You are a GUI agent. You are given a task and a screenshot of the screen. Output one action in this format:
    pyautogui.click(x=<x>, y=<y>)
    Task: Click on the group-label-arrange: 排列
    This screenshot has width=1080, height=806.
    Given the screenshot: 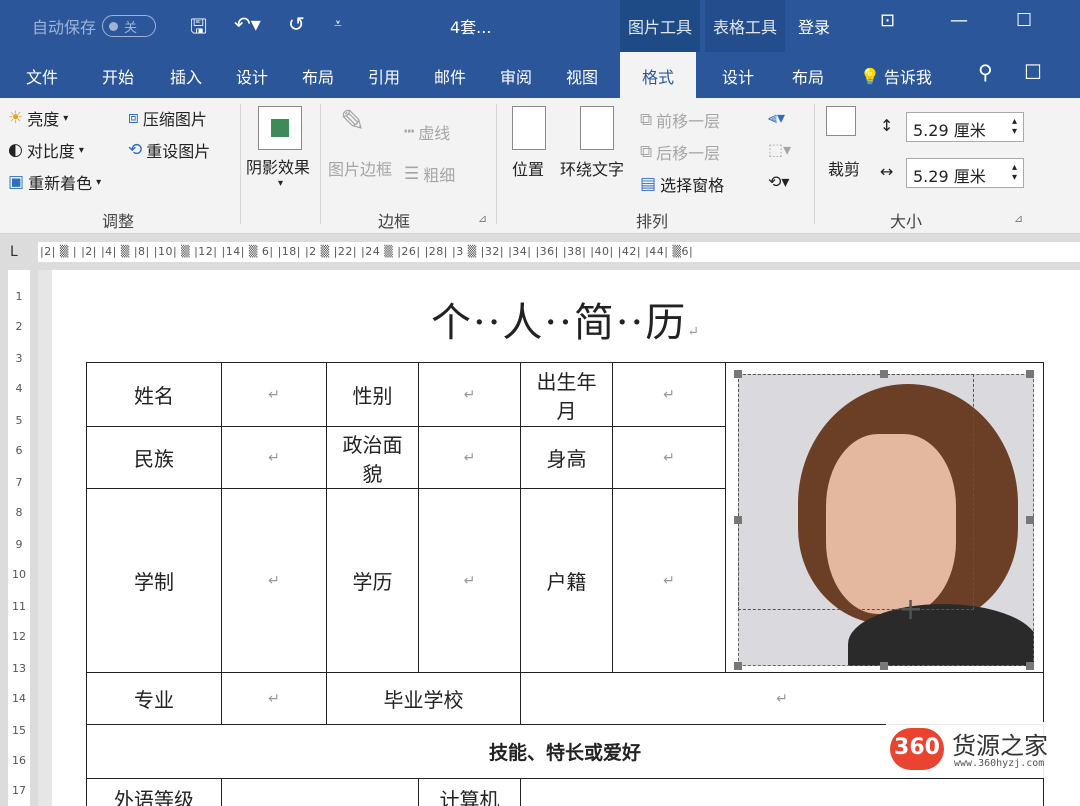 What is the action you would take?
    pyautogui.click(x=652, y=221)
    